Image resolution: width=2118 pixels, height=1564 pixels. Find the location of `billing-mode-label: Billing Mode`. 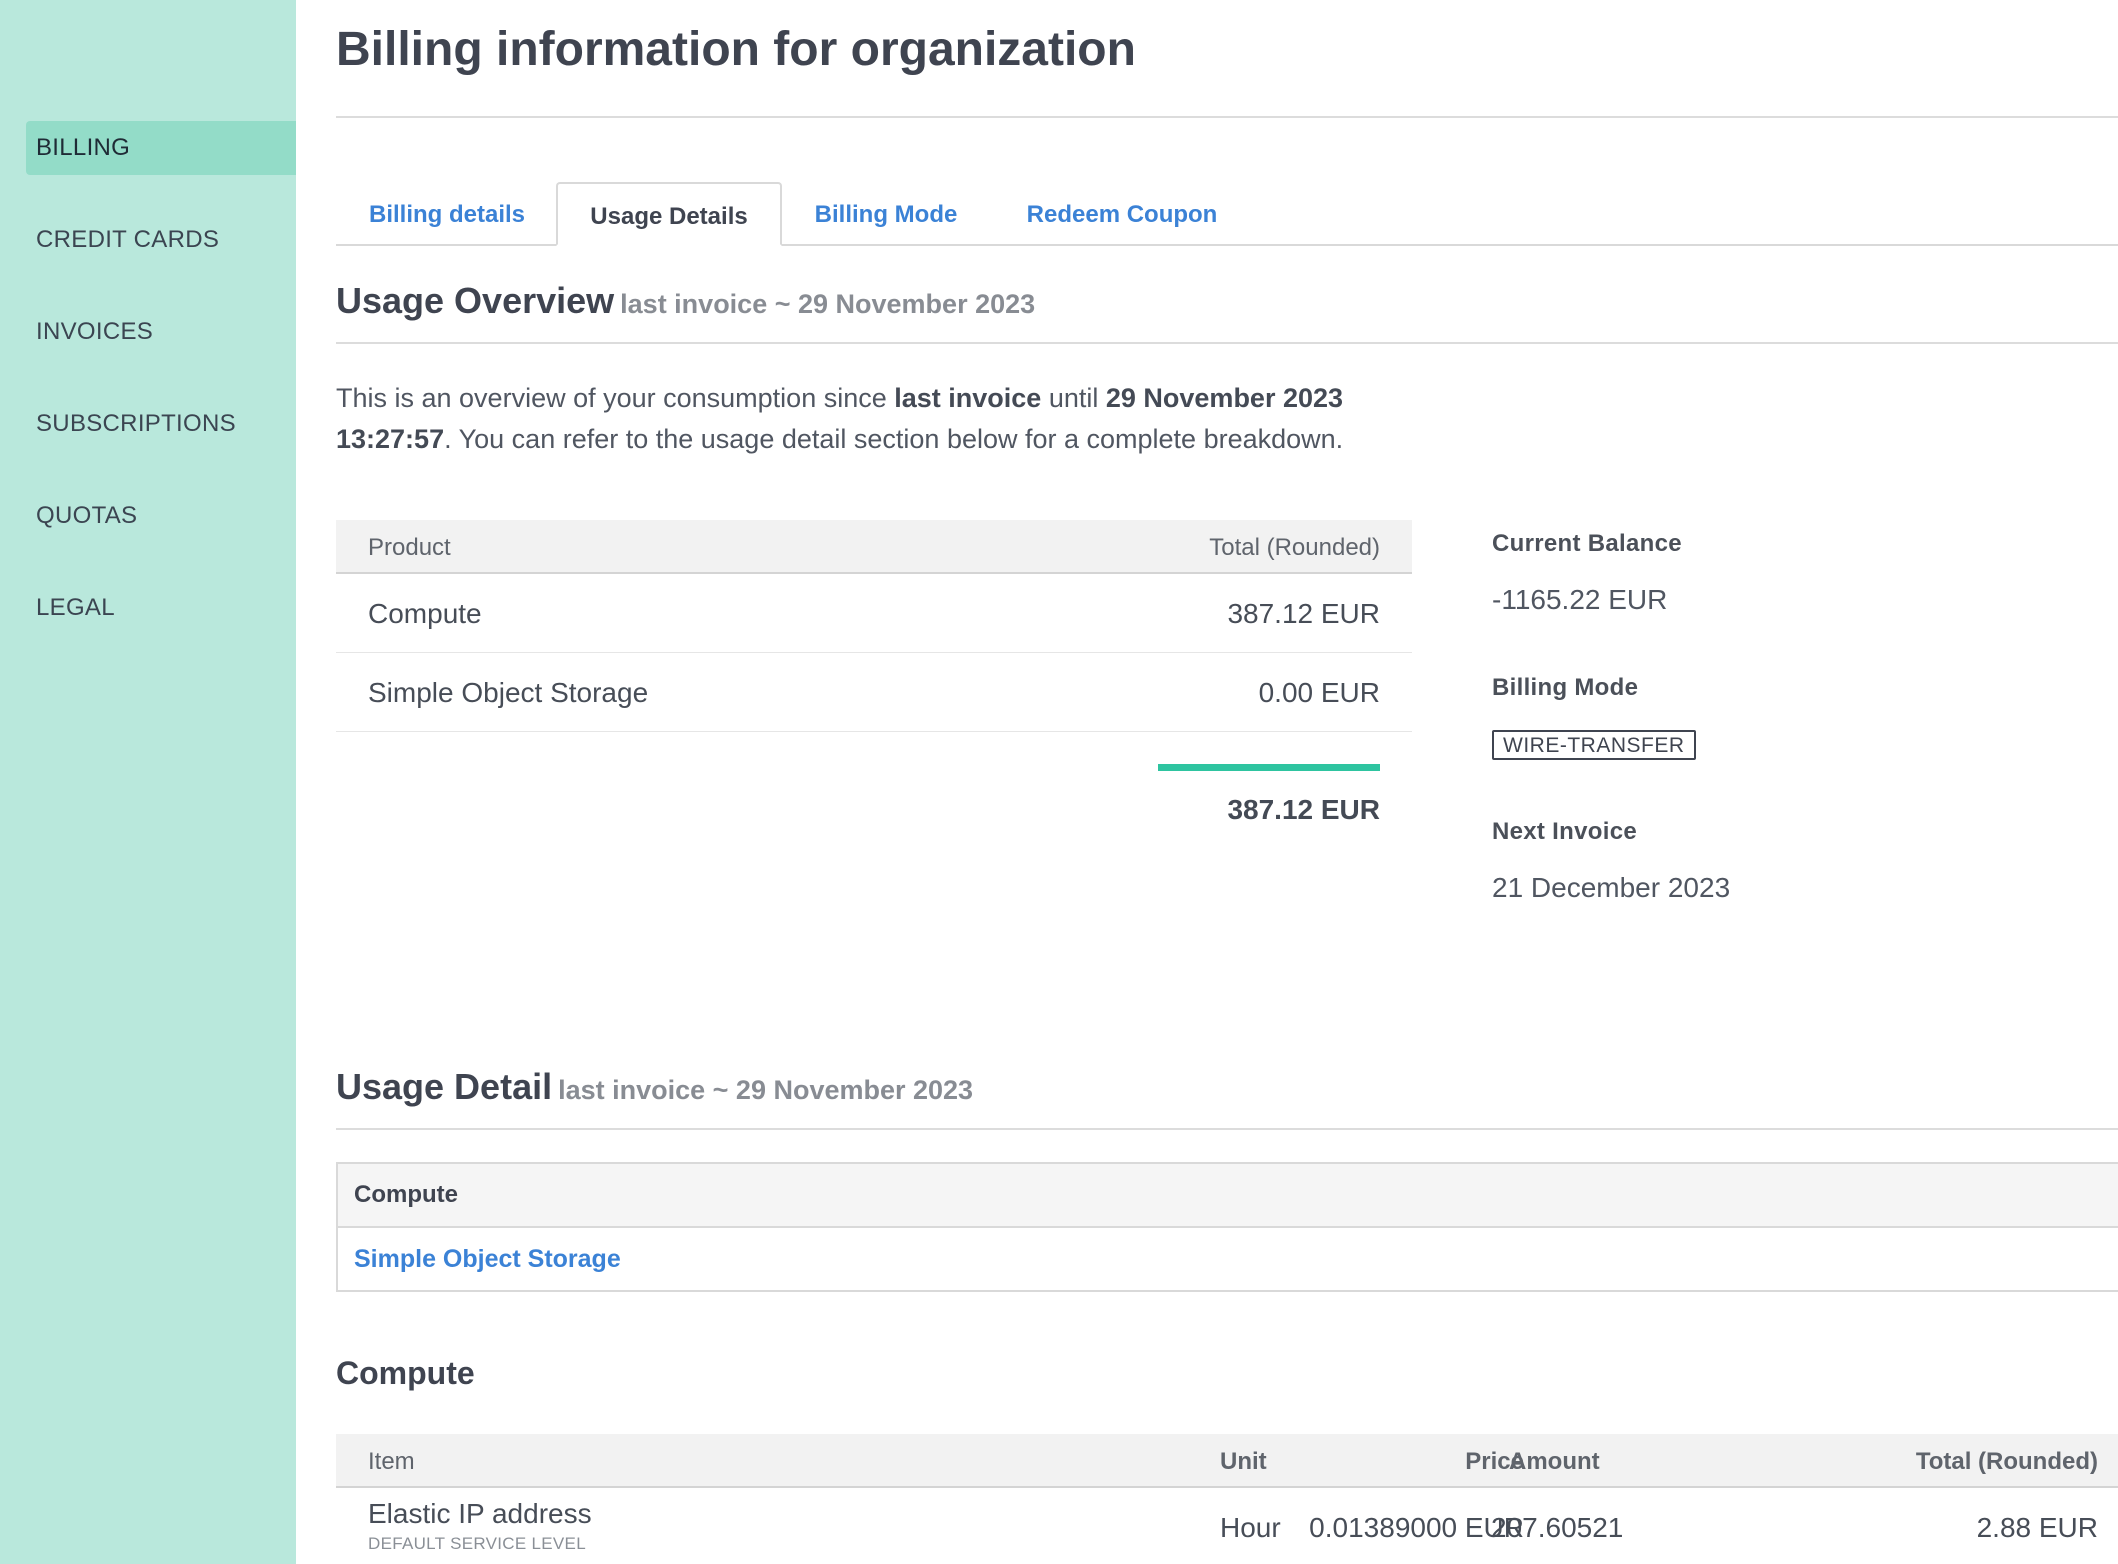

billing-mode-label: Billing Mode is located at coordinates (1565, 687).